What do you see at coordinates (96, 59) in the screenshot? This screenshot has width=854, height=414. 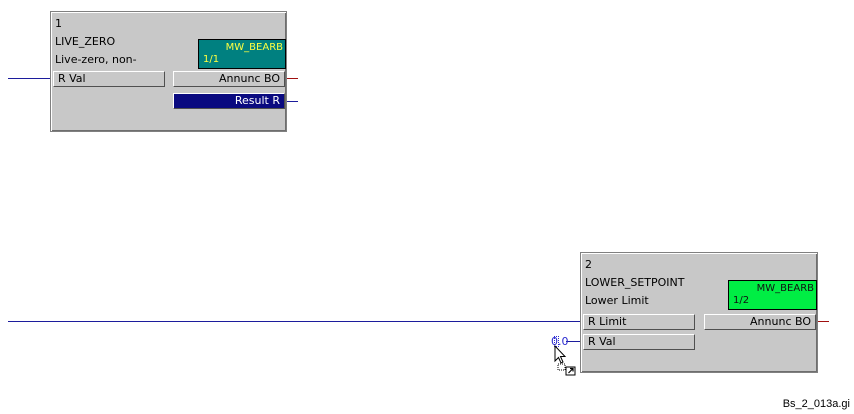 I see `block-description: Live-zero, non-` at bounding box center [96, 59].